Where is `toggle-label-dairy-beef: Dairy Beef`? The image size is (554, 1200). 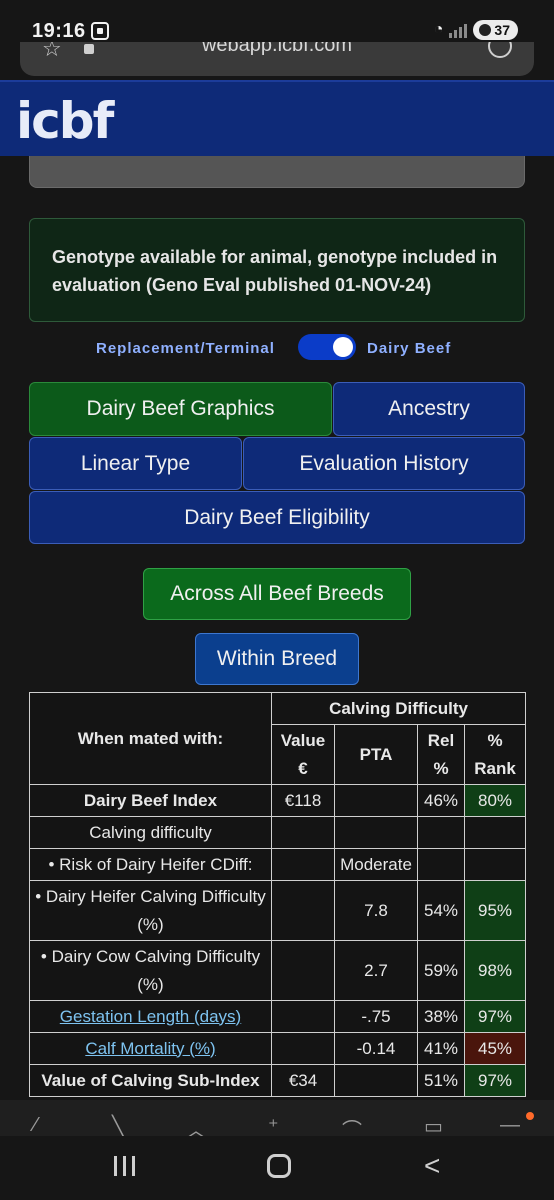 toggle-label-dairy-beef: Dairy Beef is located at coordinates (409, 348).